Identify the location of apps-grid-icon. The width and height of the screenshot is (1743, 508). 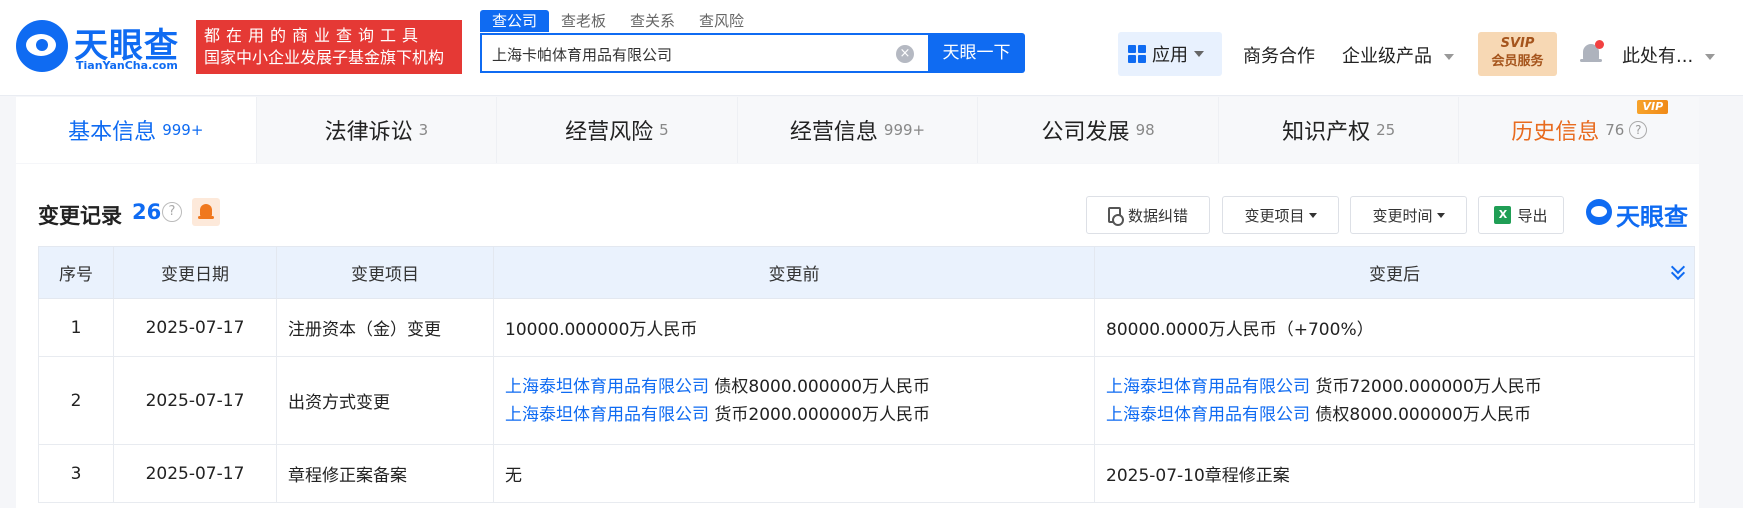
(1137, 54).